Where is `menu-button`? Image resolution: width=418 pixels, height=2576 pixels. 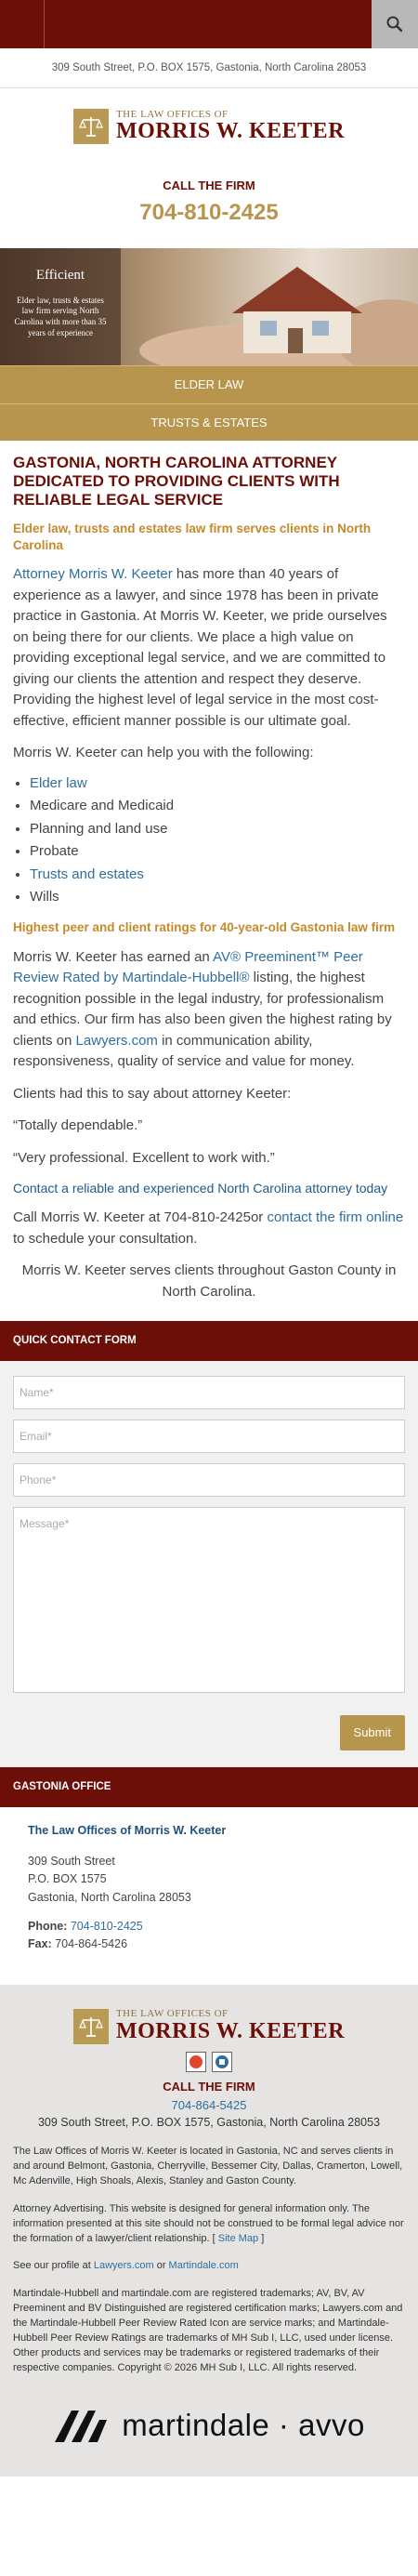
menu-button is located at coordinates (22, 24).